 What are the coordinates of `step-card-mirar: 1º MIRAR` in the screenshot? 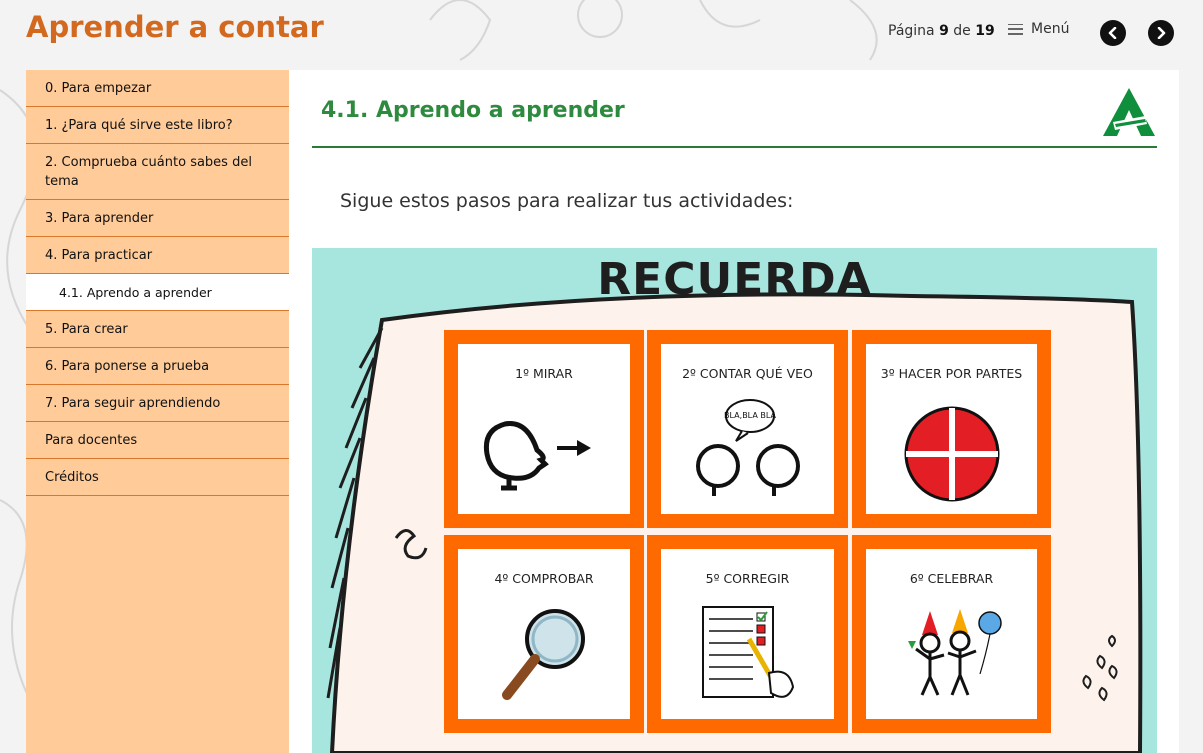 It's located at (544, 429).